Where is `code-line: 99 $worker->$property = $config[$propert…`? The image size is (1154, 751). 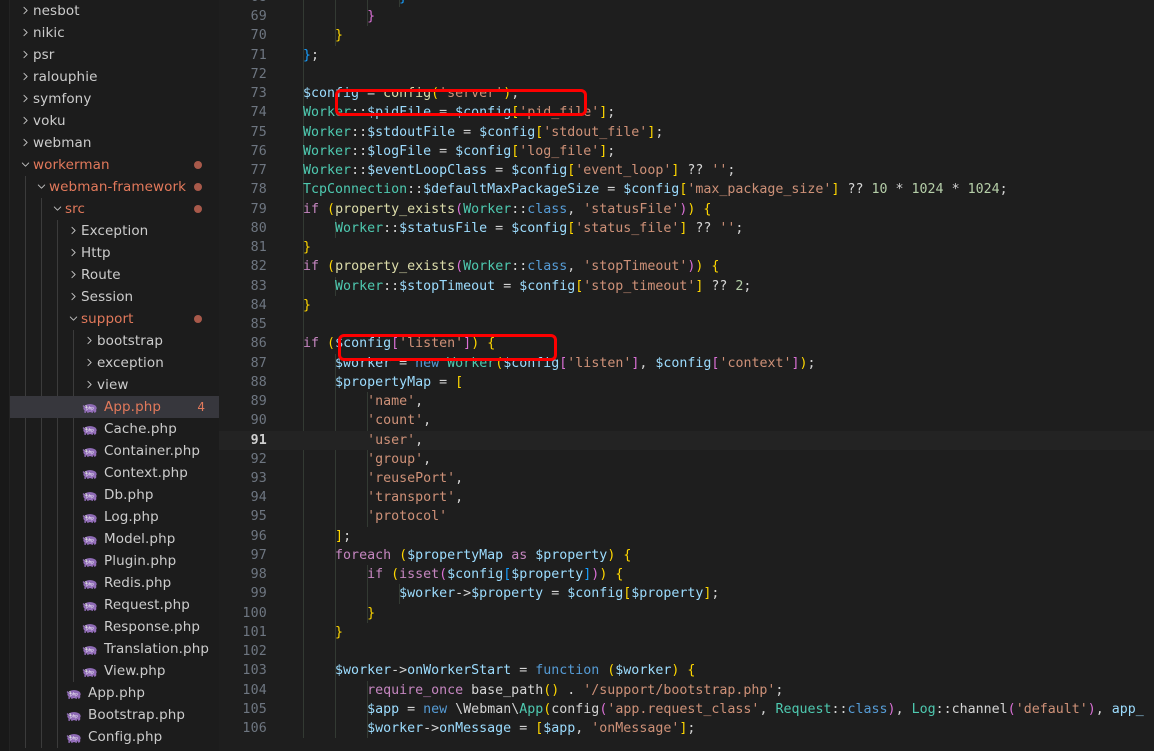
code-line: 99 $worker->$property = $config[$propert… is located at coordinates (686, 593).